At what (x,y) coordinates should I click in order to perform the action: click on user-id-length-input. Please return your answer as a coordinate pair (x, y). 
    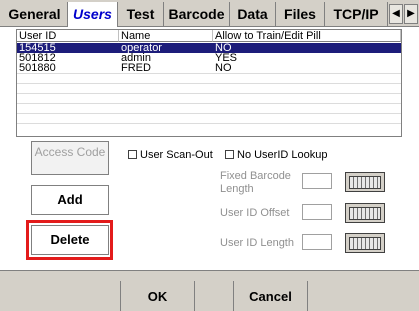
    Looking at the image, I should click on (317, 242).